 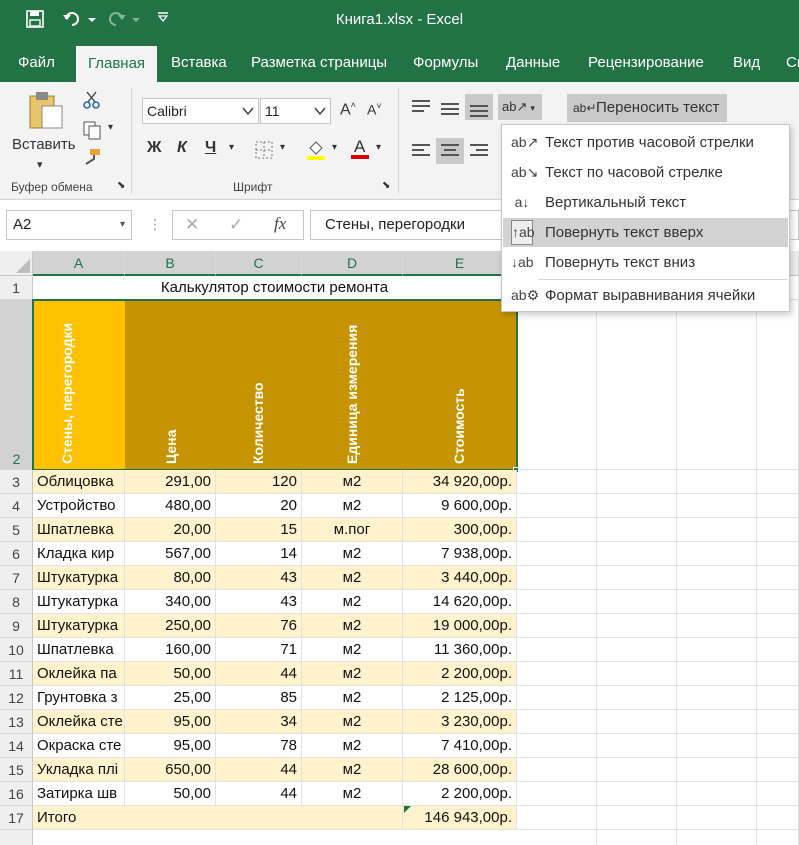 I want to click on menu-item-rotate-down: ↓ab Повернуть текст вниз, so click(x=645, y=262).